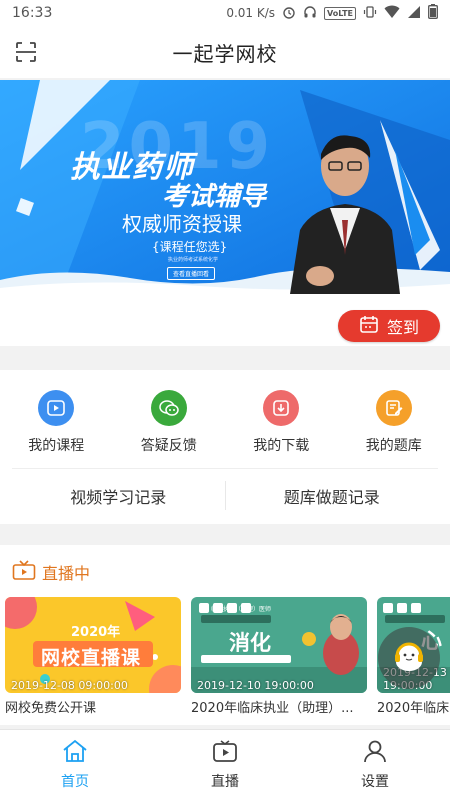 This screenshot has height=800, width=450. I want to click on calendar-icon, so click(369, 326).